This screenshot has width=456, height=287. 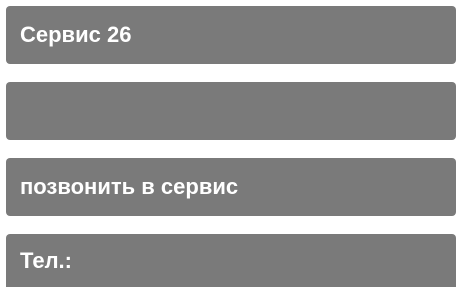 I want to click on phone-label: Тел.:, so click(x=46, y=260).